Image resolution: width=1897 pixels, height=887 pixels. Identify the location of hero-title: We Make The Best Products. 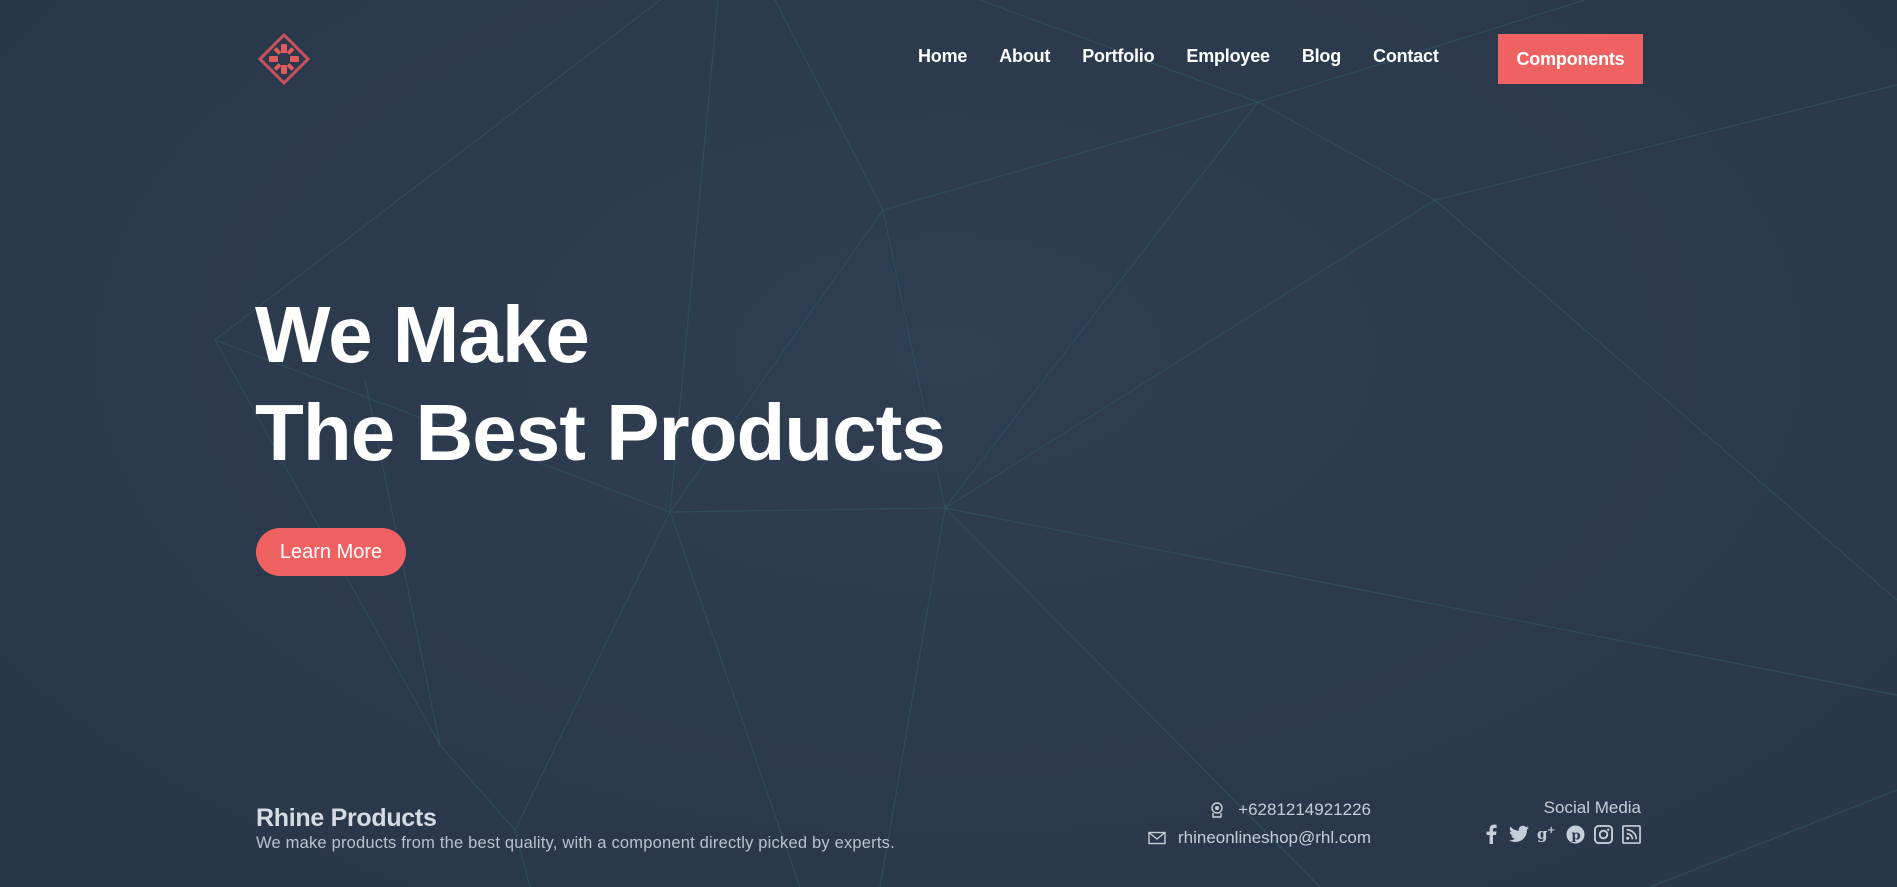
(600, 384).